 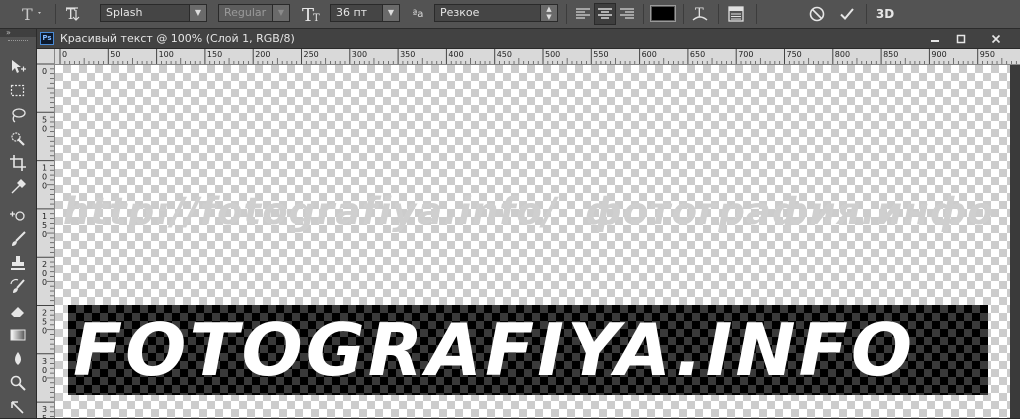 What do you see at coordinates (407, 54) in the screenshot?
I see `ruler-label: 350` at bounding box center [407, 54].